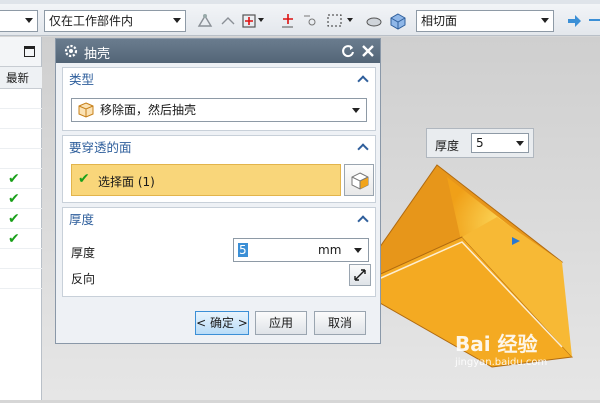  I want to click on face-group-header: 要穿透的面, so click(219, 148).